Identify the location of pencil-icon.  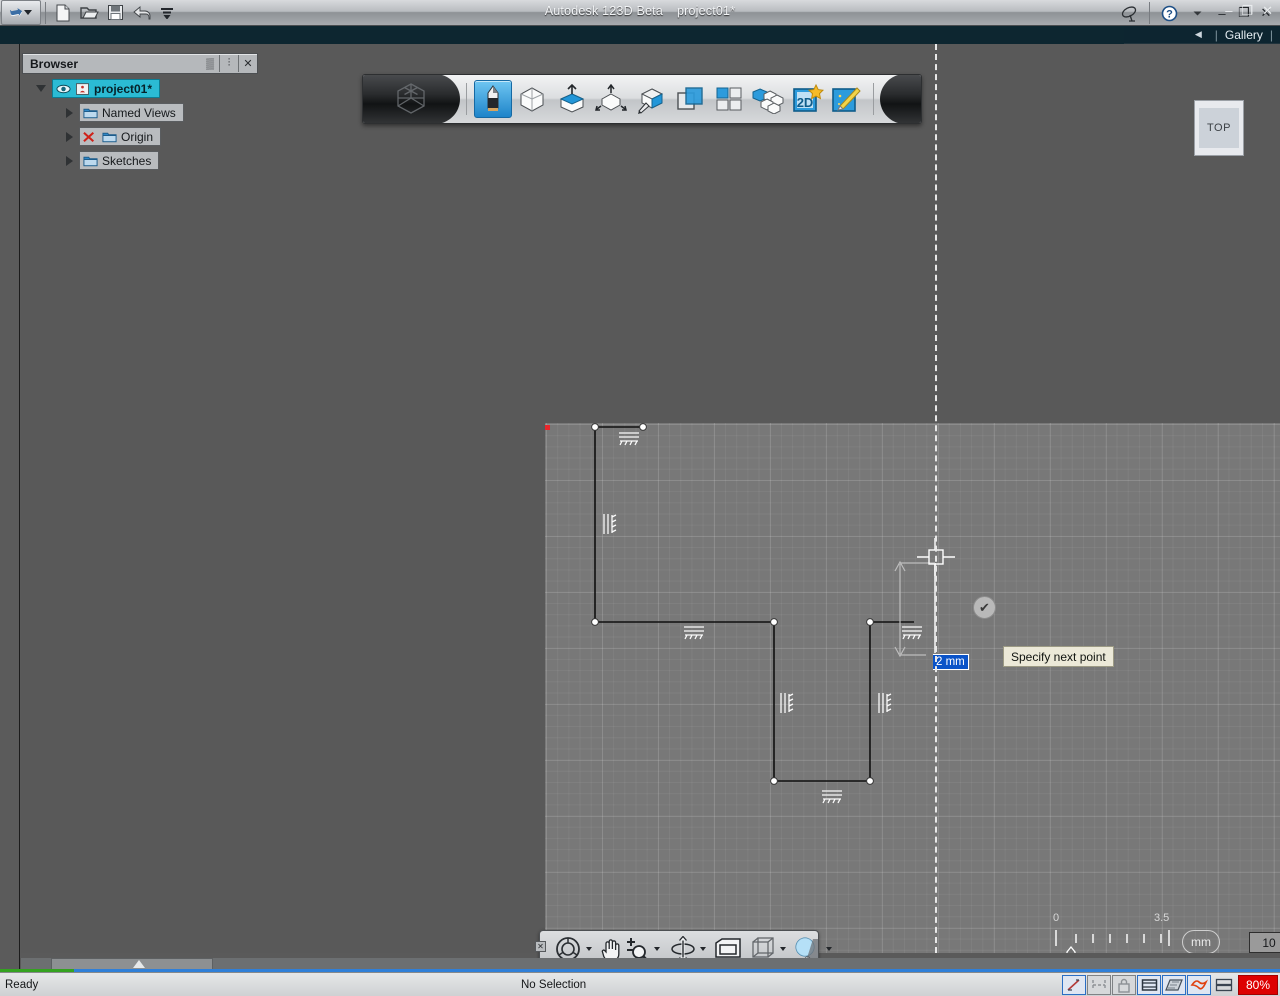
(493, 98).